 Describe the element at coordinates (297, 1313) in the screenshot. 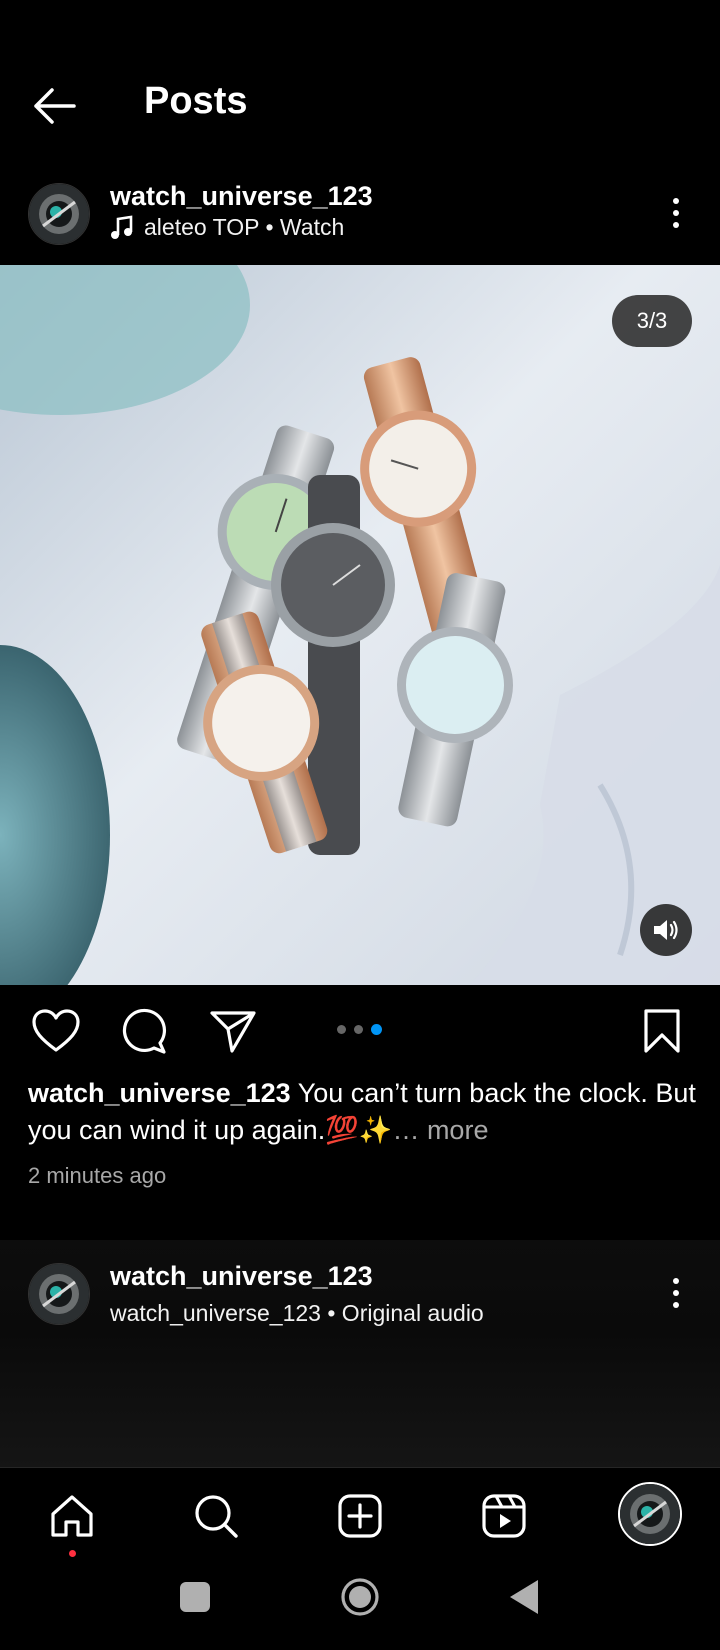

I see `audio-label: watch_universe_123 • Original audio` at that location.